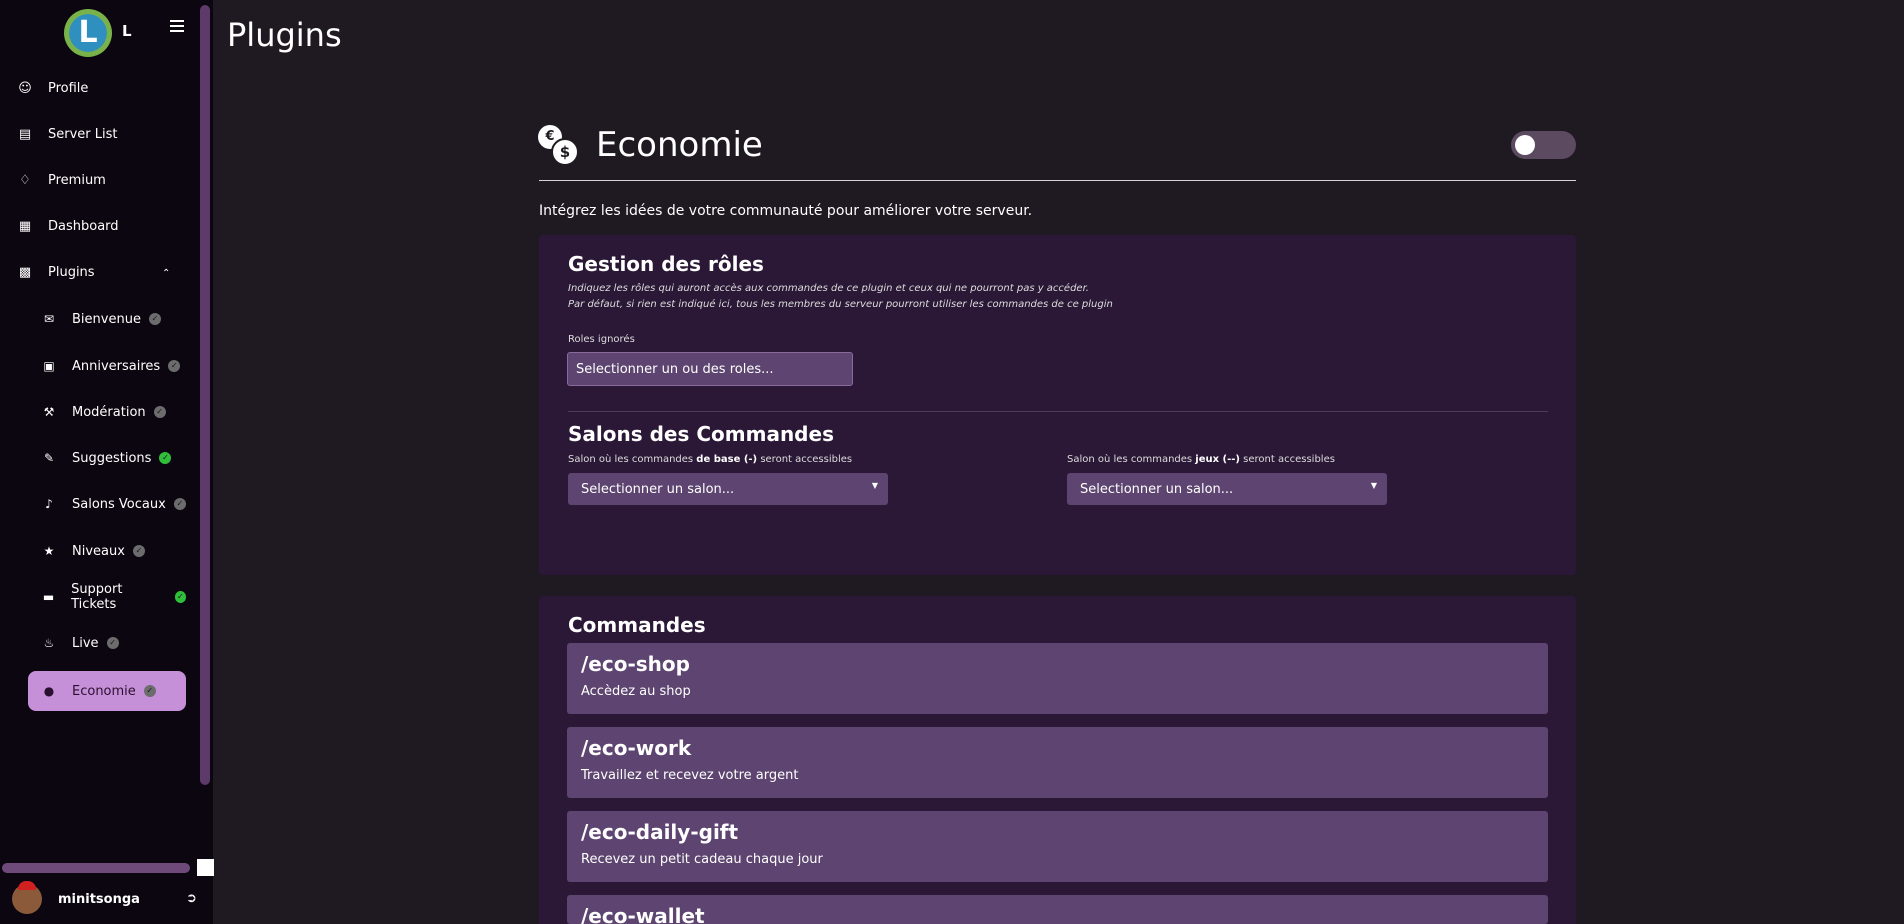 The width and height of the screenshot is (1904, 924). Describe the element at coordinates (1057, 909) in the screenshot. I see `command-card: /eco-wallet` at that location.